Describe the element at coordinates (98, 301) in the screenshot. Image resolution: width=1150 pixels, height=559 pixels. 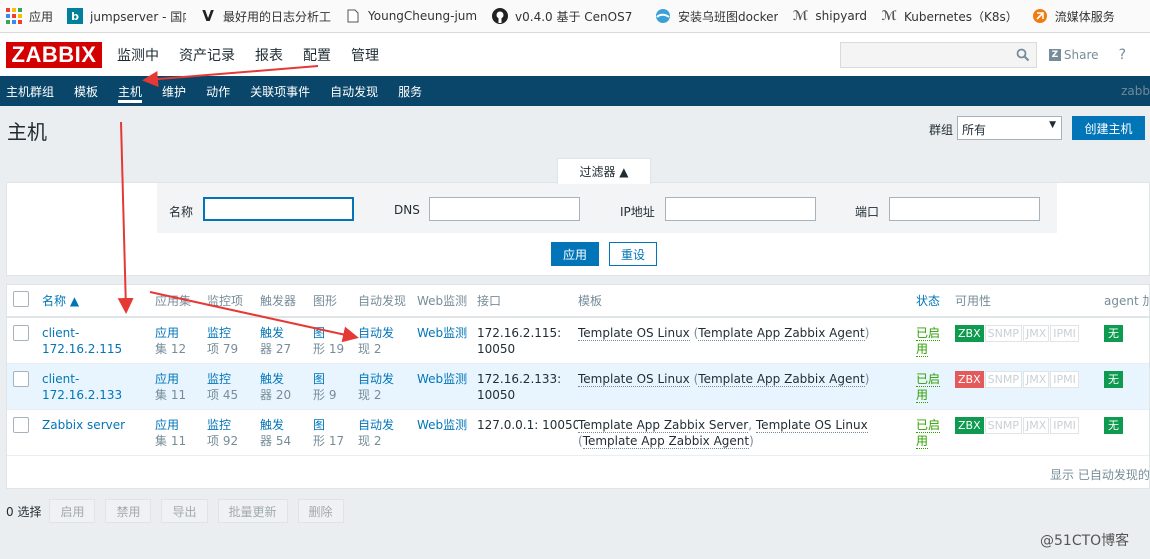
I see `col-name: 名称 ▲` at that location.